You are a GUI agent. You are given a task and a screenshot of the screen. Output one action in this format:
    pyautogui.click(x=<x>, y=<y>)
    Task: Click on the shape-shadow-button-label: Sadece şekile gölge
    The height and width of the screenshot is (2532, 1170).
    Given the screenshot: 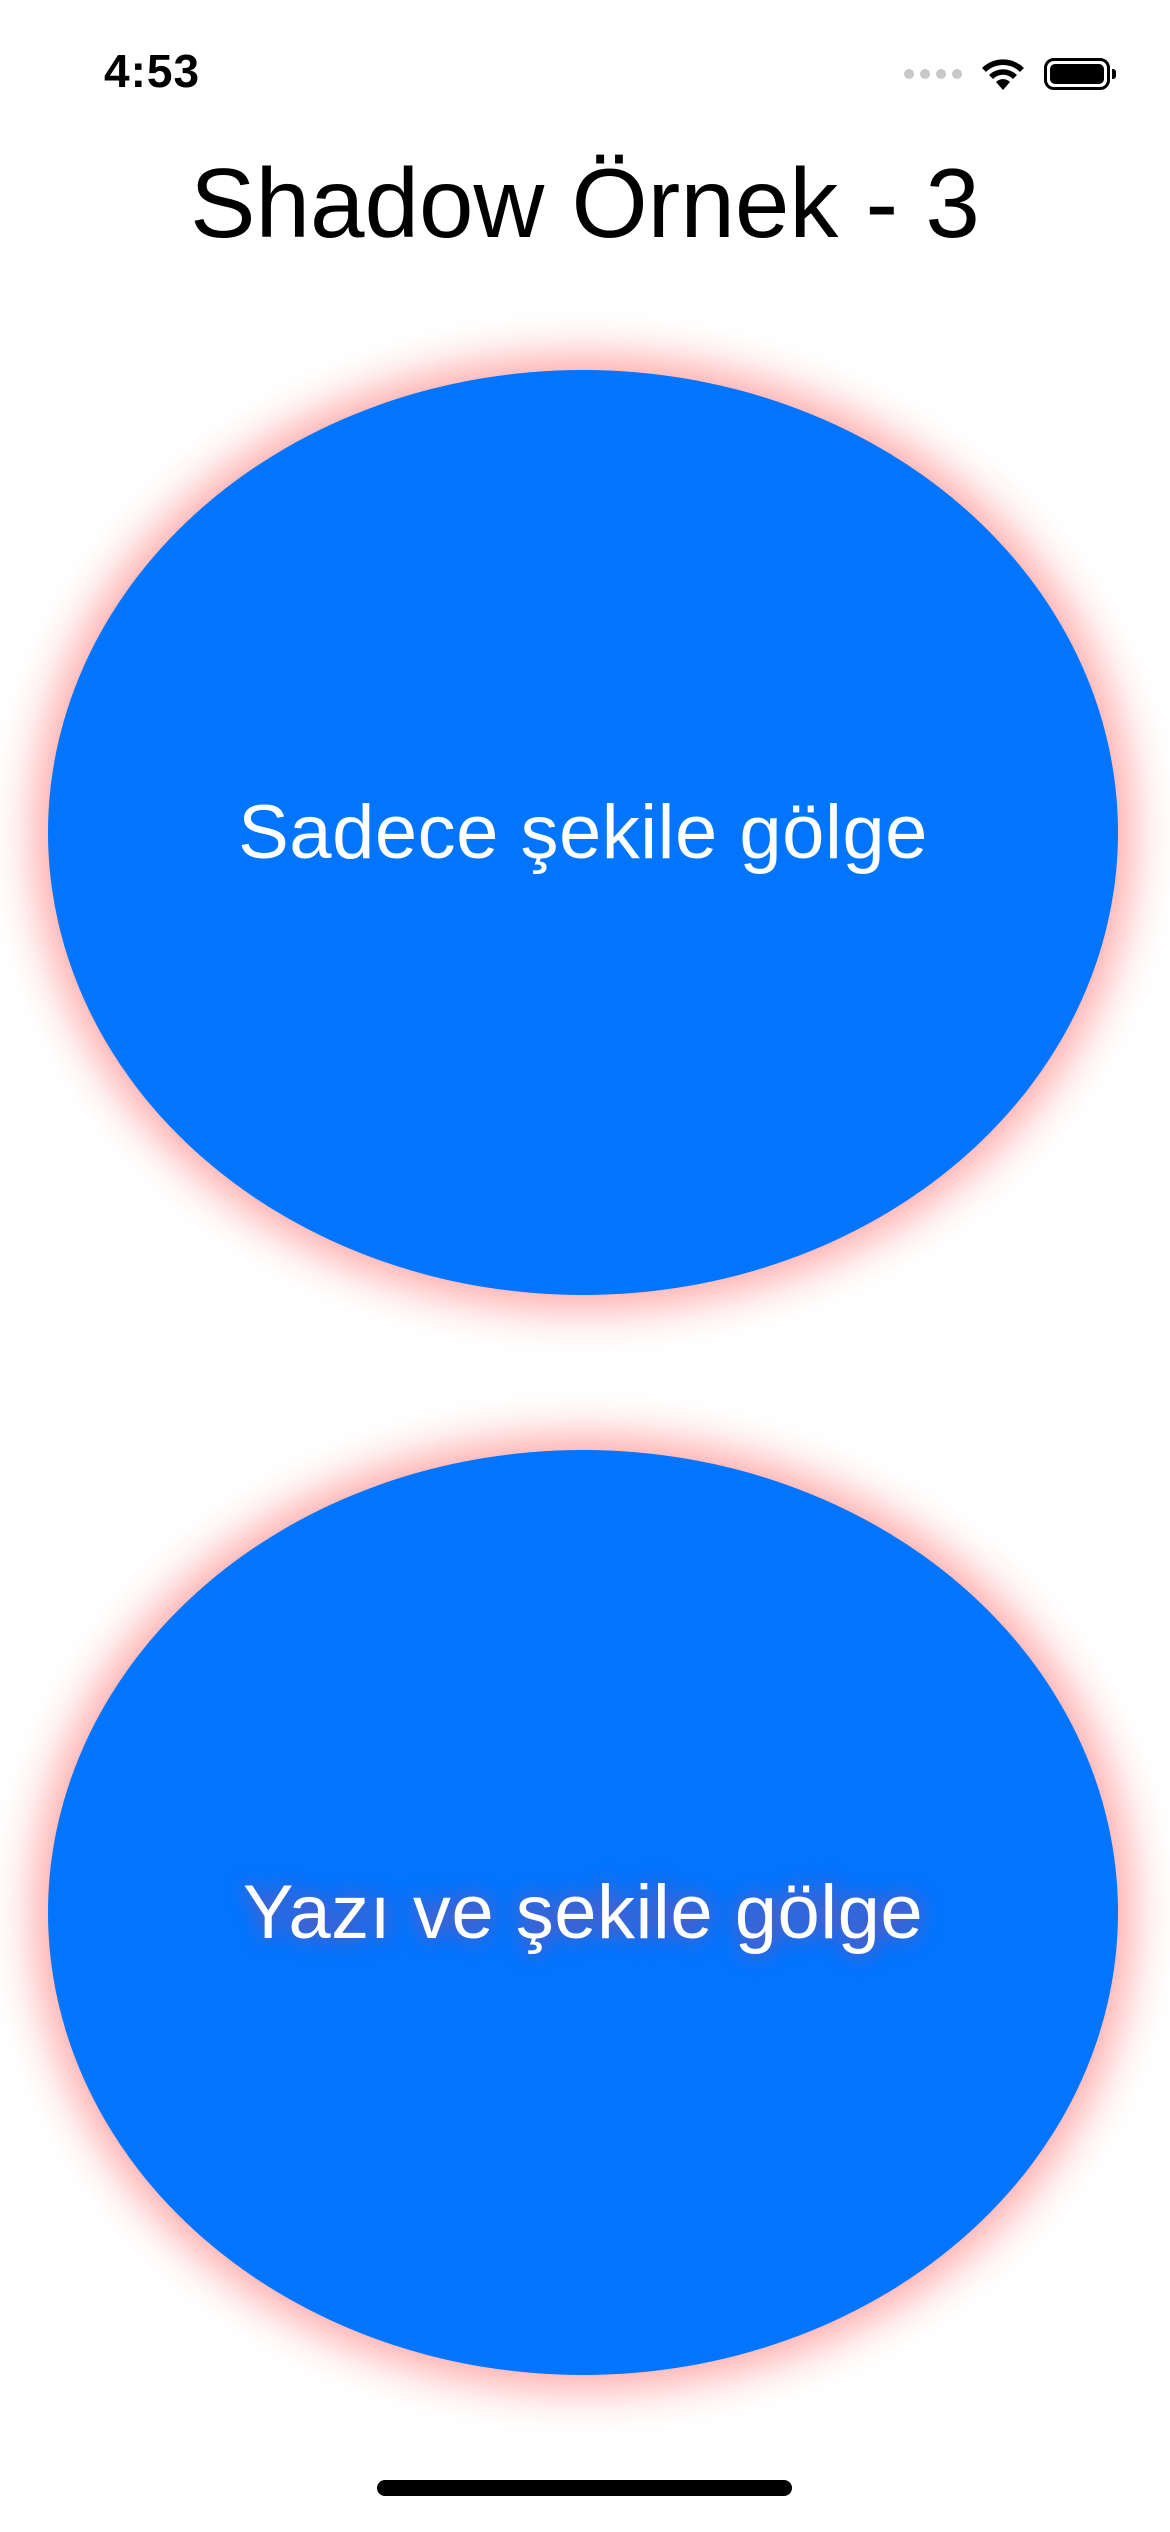 What is the action you would take?
    pyautogui.click(x=583, y=832)
    